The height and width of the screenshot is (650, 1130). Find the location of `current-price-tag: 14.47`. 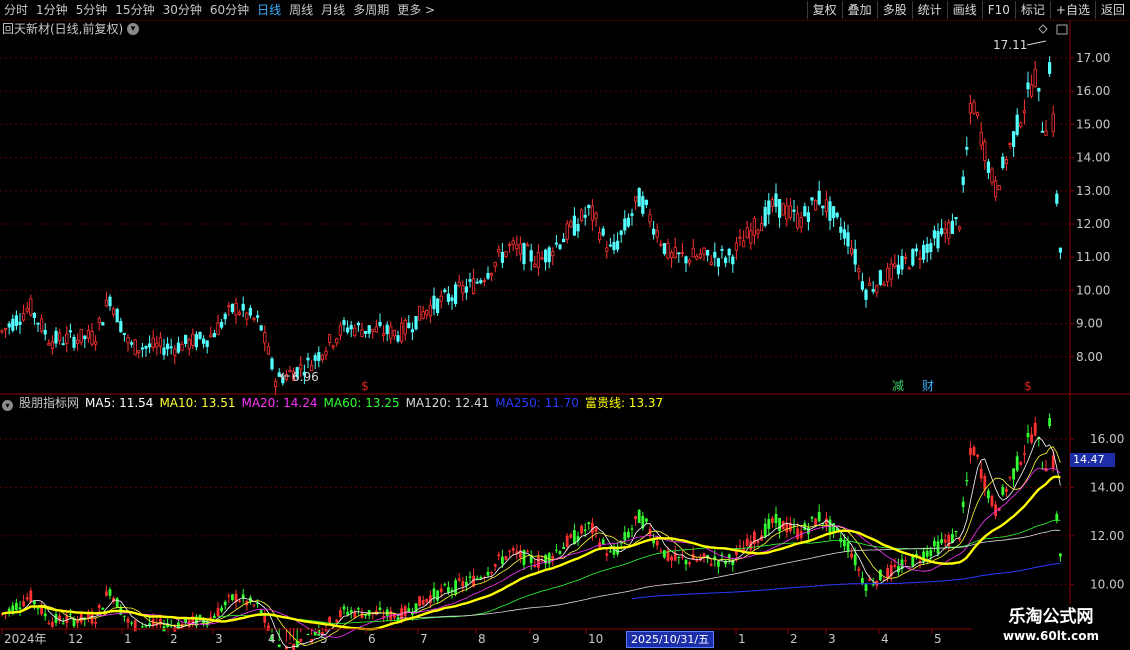

current-price-tag: 14.47 is located at coordinates (1092, 460).